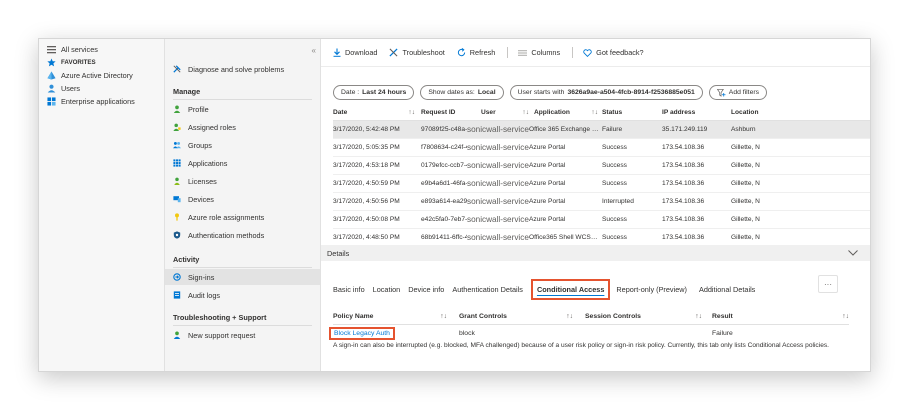  Describe the element at coordinates (722, 333) in the screenshot. I see `cell-result: Failure` at that location.